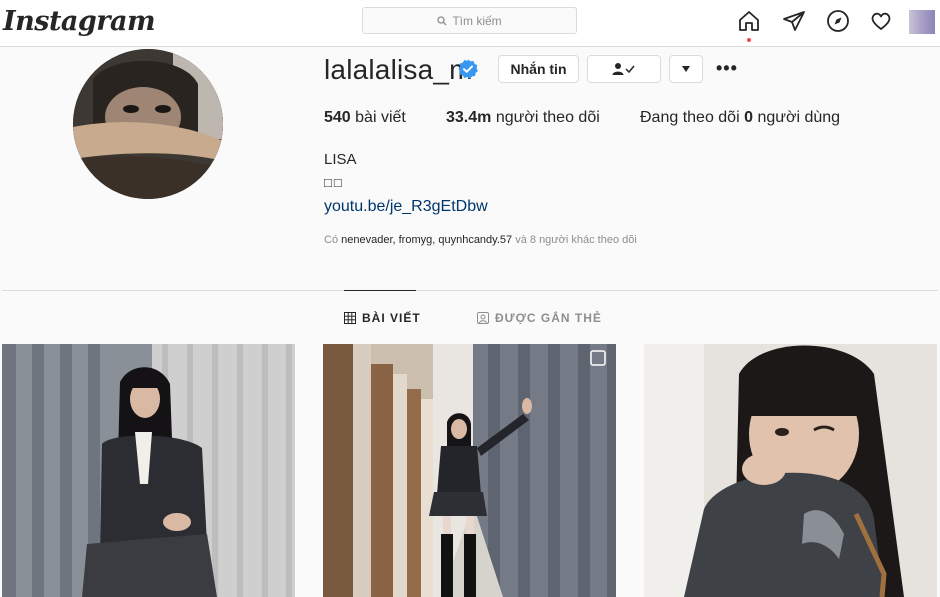  I want to click on following-suffix: người dùng, so click(799, 117).